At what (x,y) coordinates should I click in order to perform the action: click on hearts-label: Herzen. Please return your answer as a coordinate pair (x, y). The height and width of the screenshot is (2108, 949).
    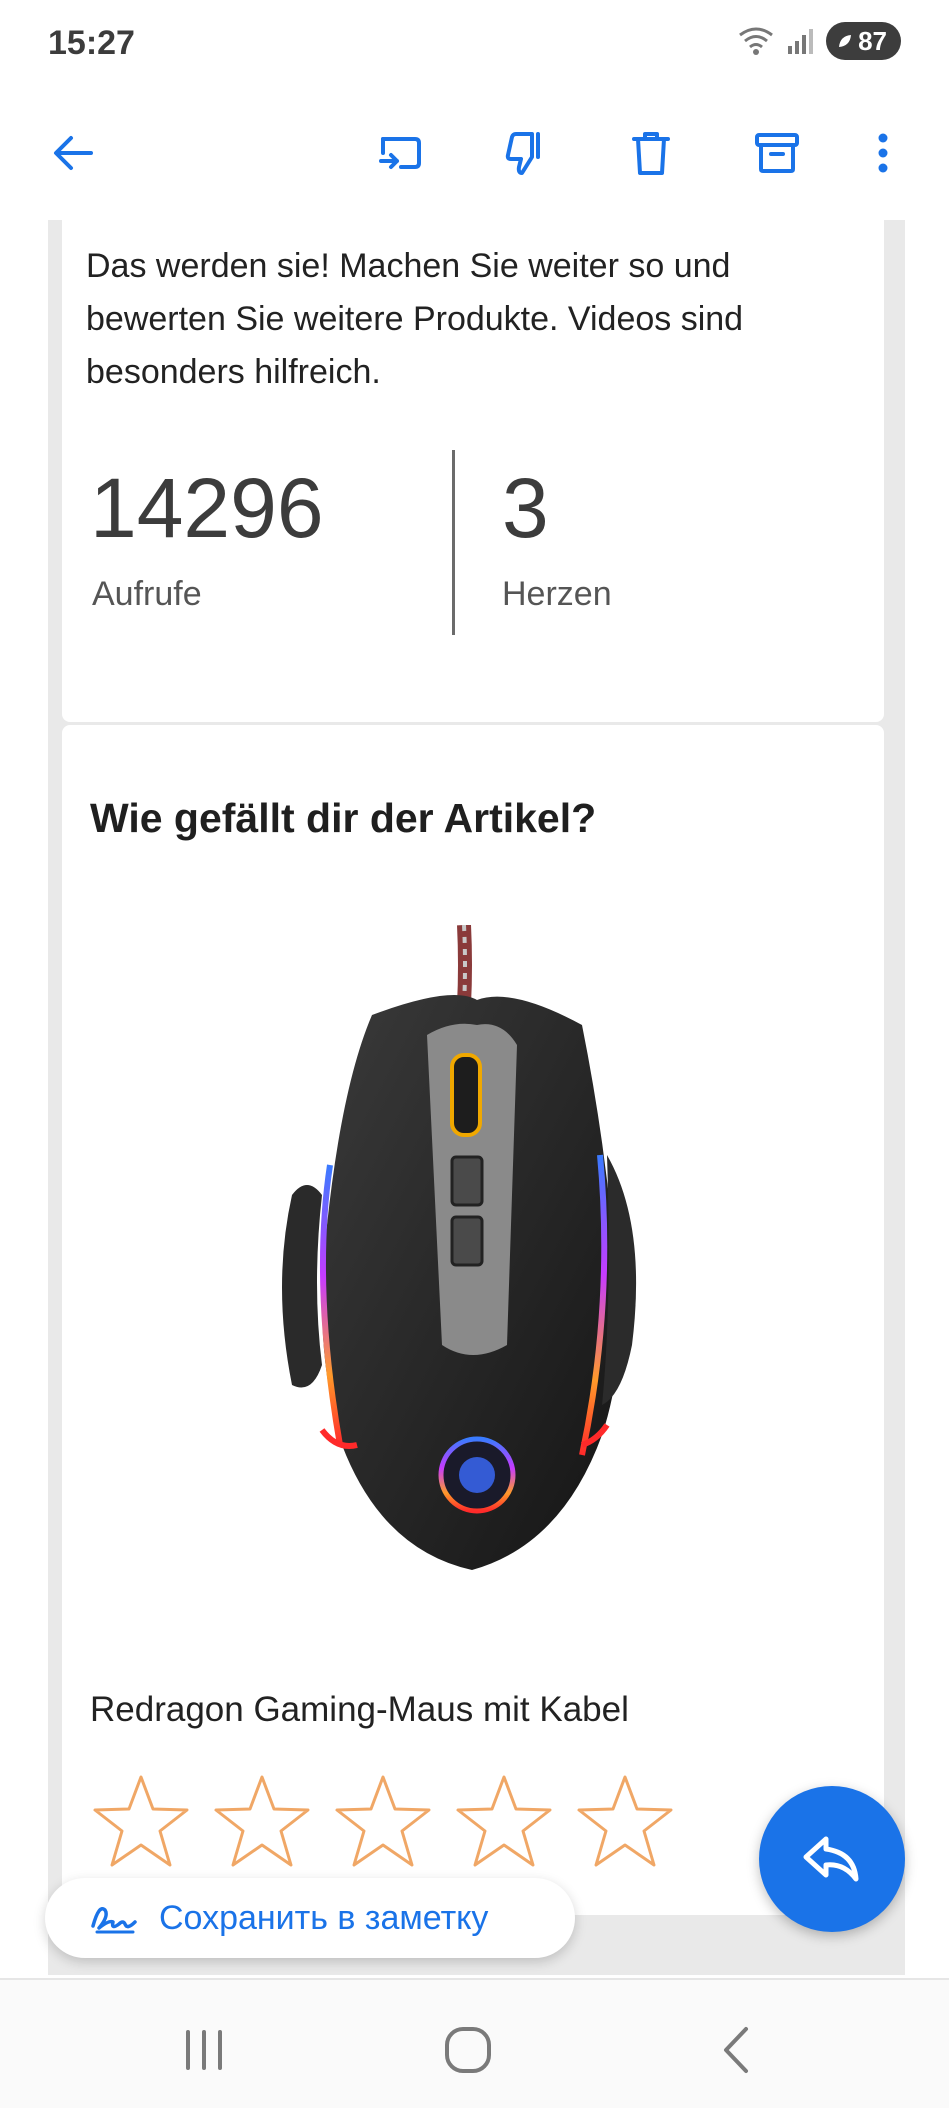
    Looking at the image, I should click on (557, 594).